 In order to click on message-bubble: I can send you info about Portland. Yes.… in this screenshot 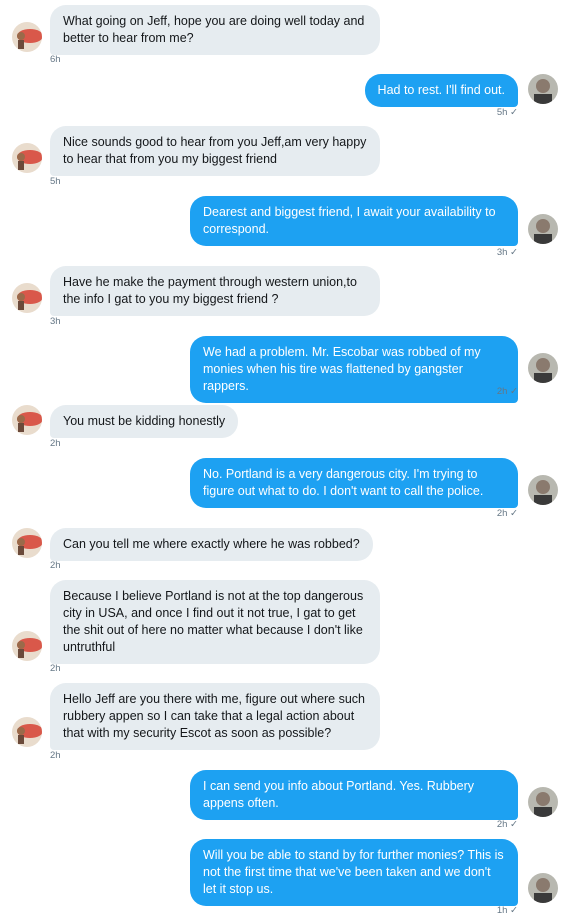, I will do `click(354, 795)`.